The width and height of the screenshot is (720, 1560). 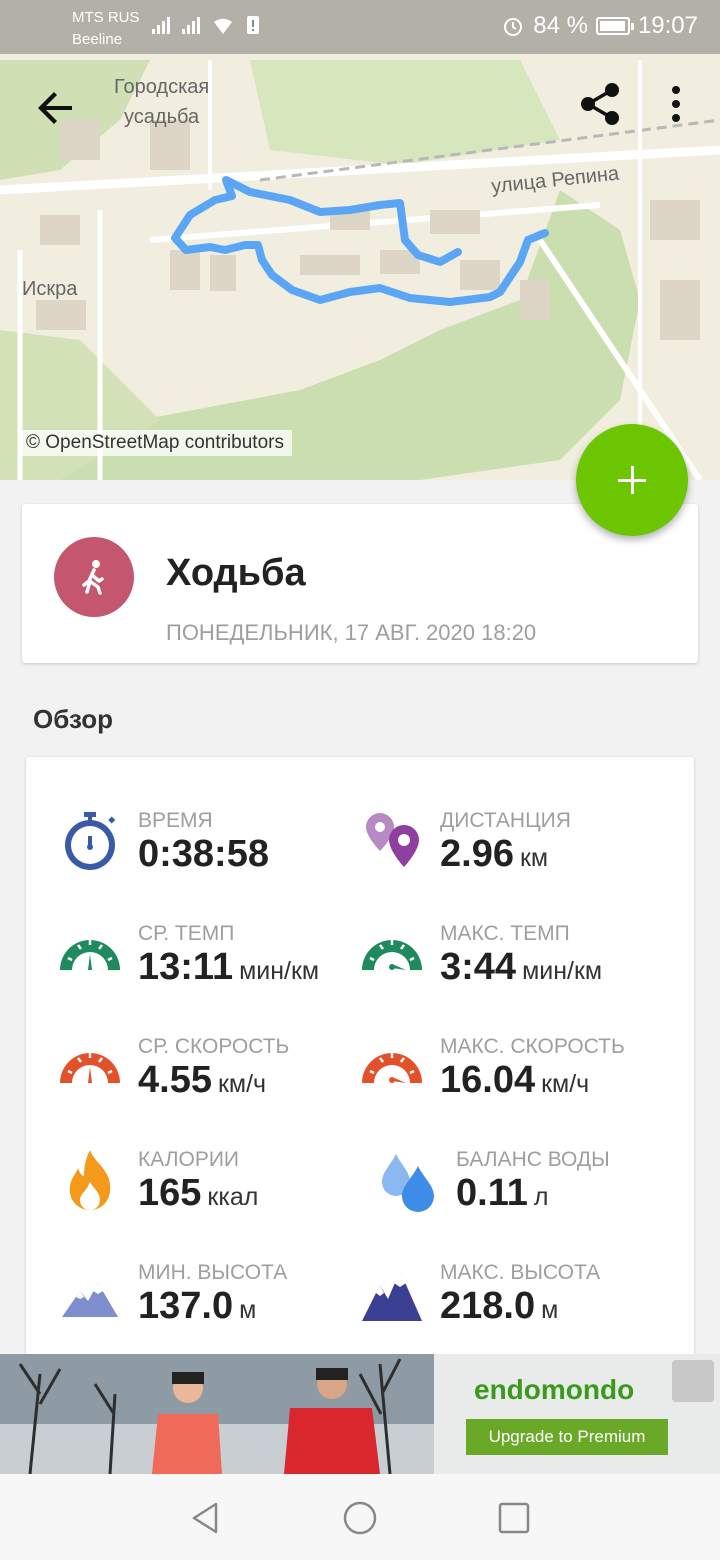 I want to click on stat-min-altitude-label: МИН. ВЫСОТА, so click(x=213, y=1272).